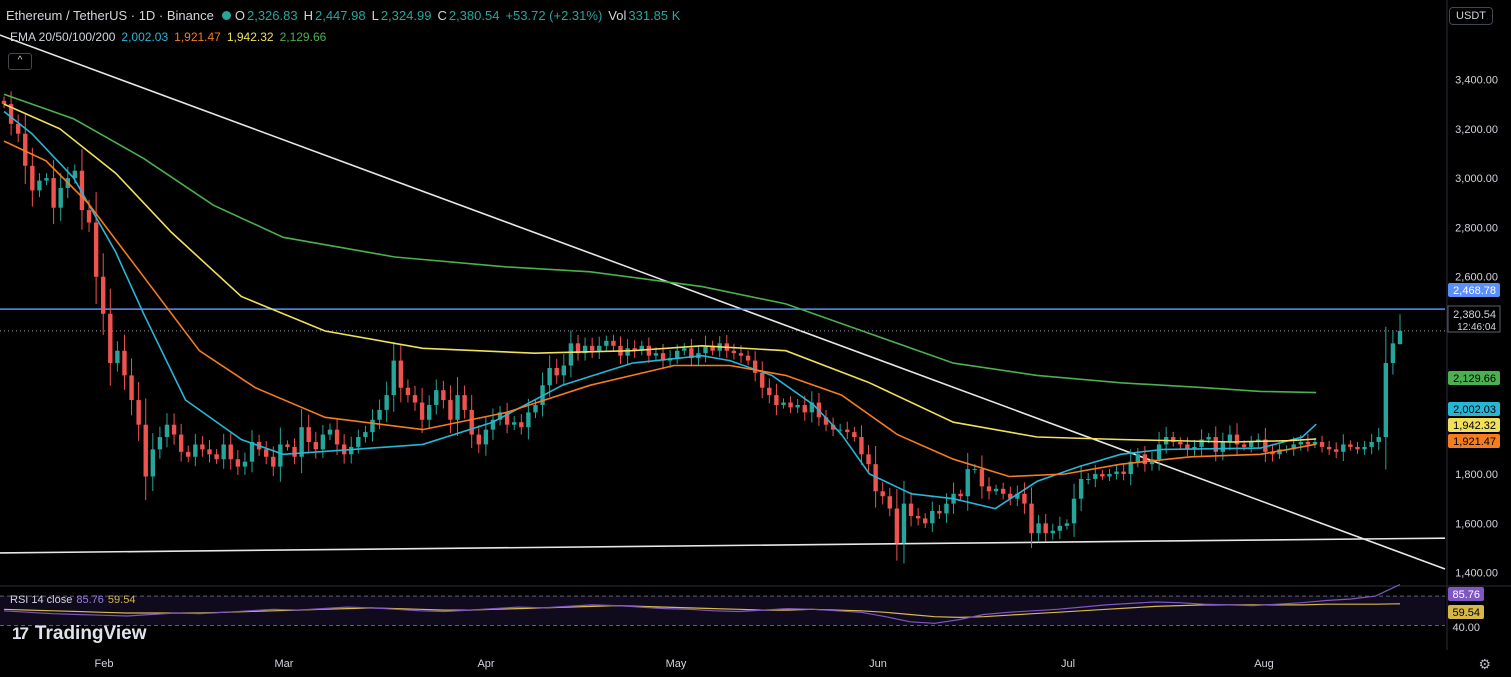 This screenshot has height=677, width=1511. I want to click on trendline-support, so click(723, 545).